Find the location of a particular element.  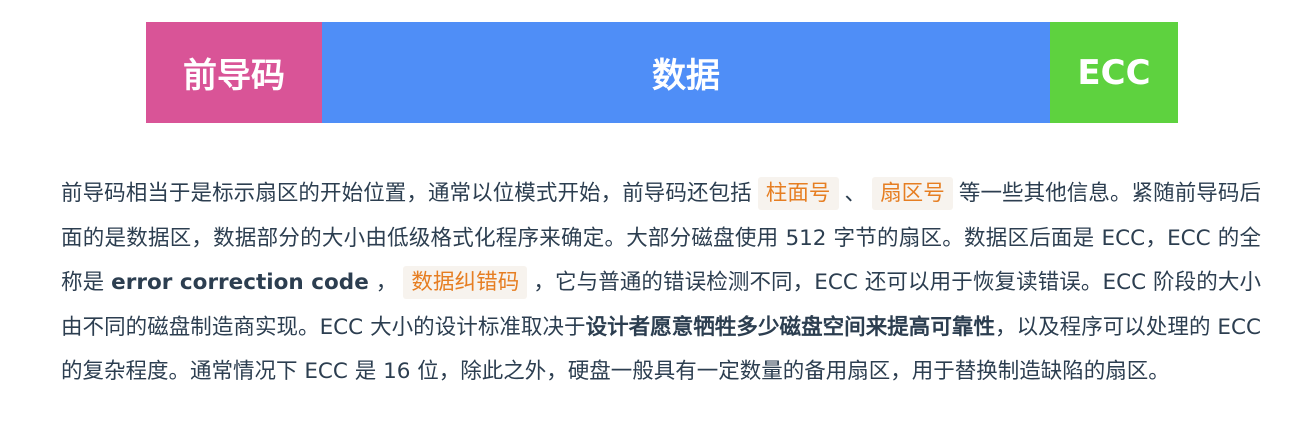

highlight-data-ecc: 数据纠错码 is located at coordinates (465, 282).